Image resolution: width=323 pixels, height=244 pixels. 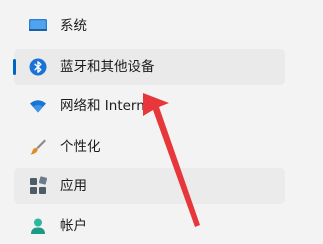 I want to click on nav-item-apps: 应用, so click(x=149, y=186).